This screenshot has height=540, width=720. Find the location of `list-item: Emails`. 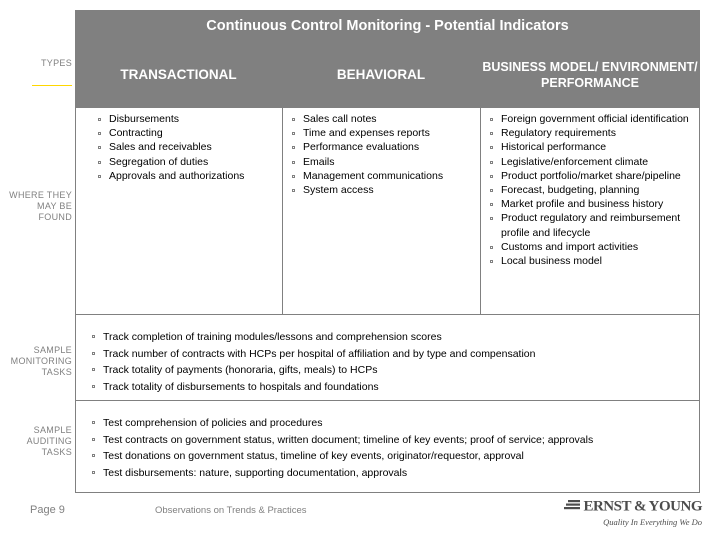

list-item: Emails is located at coordinates (383, 162).